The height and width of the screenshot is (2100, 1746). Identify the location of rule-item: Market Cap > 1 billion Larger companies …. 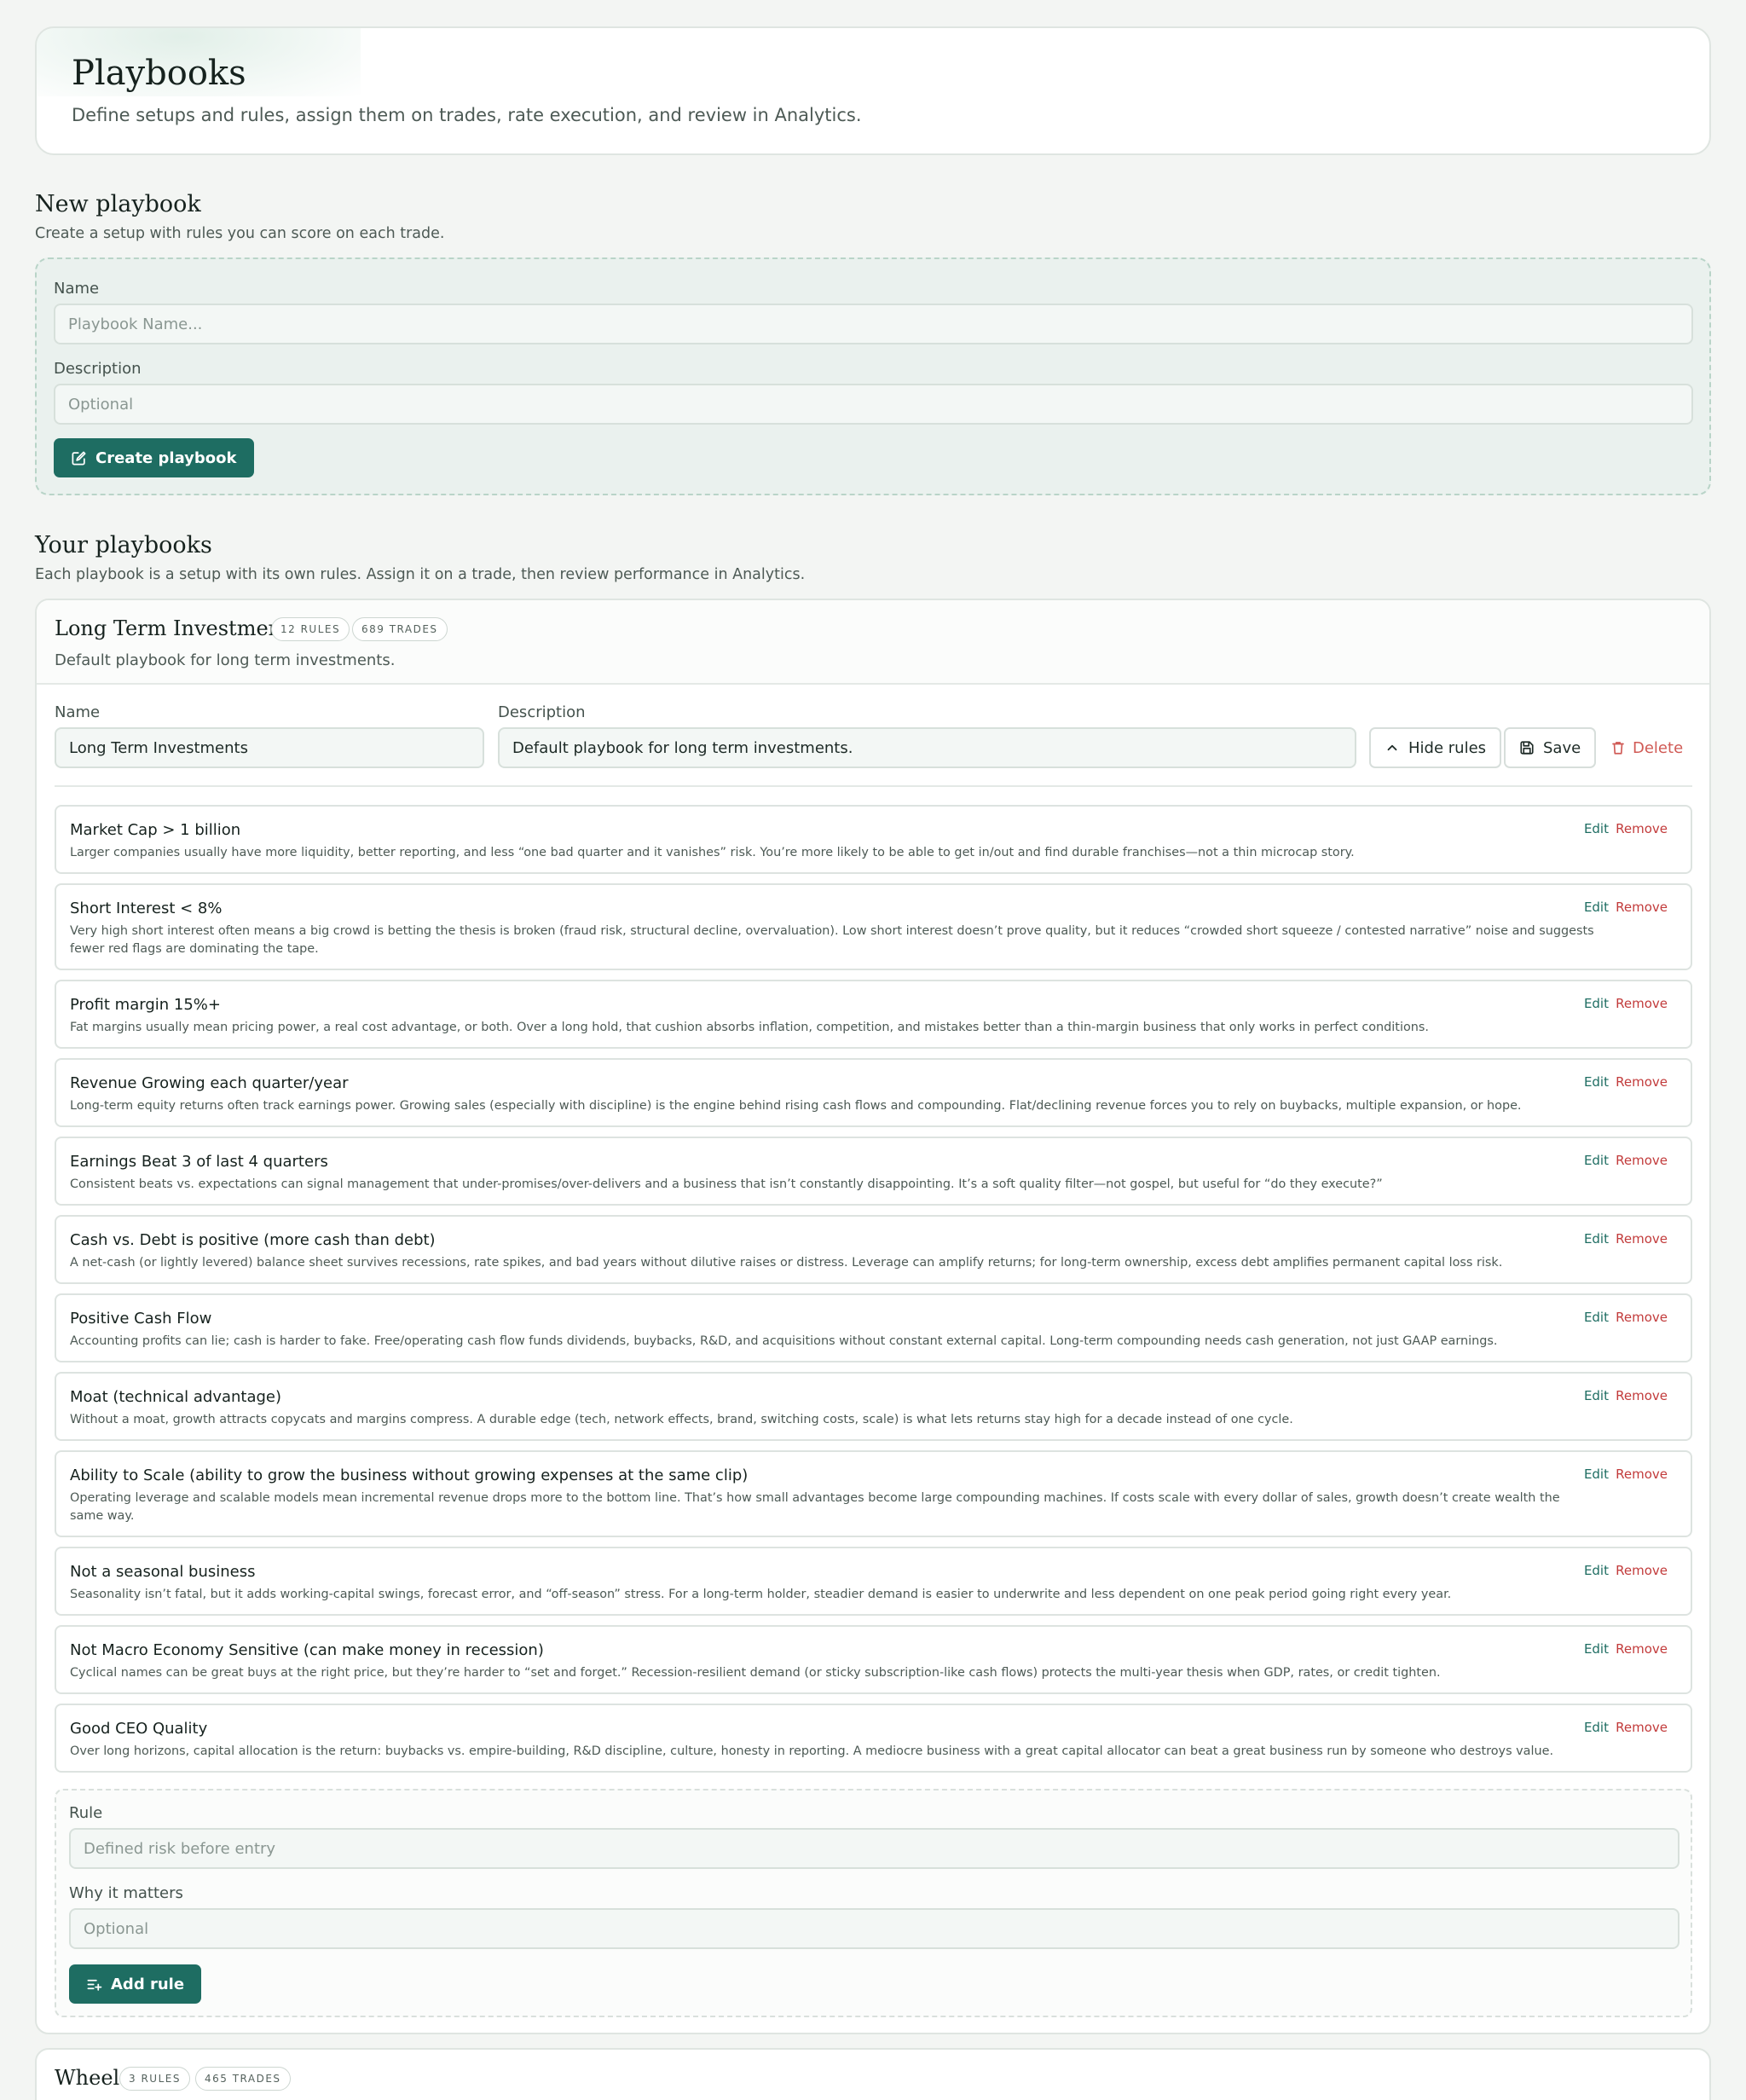
(873, 839).